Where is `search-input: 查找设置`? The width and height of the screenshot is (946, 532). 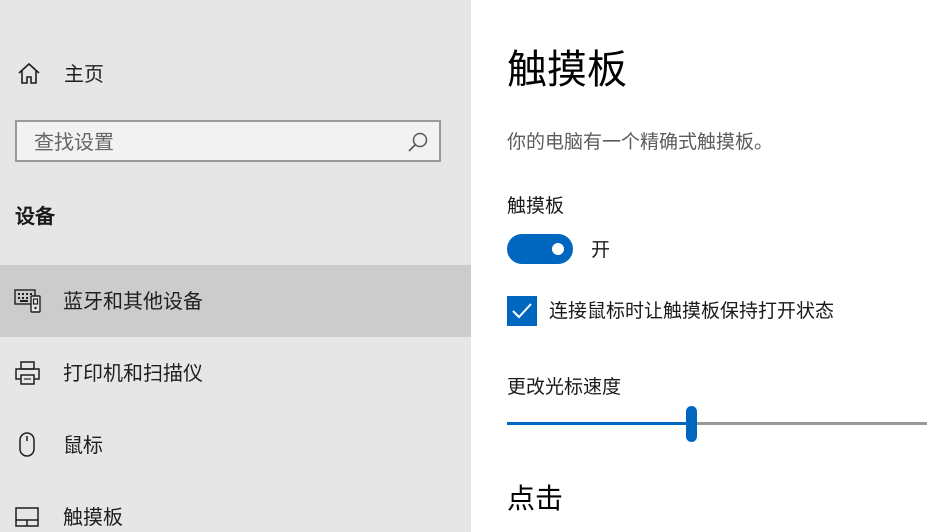 search-input: 查找设置 is located at coordinates (228, 141).